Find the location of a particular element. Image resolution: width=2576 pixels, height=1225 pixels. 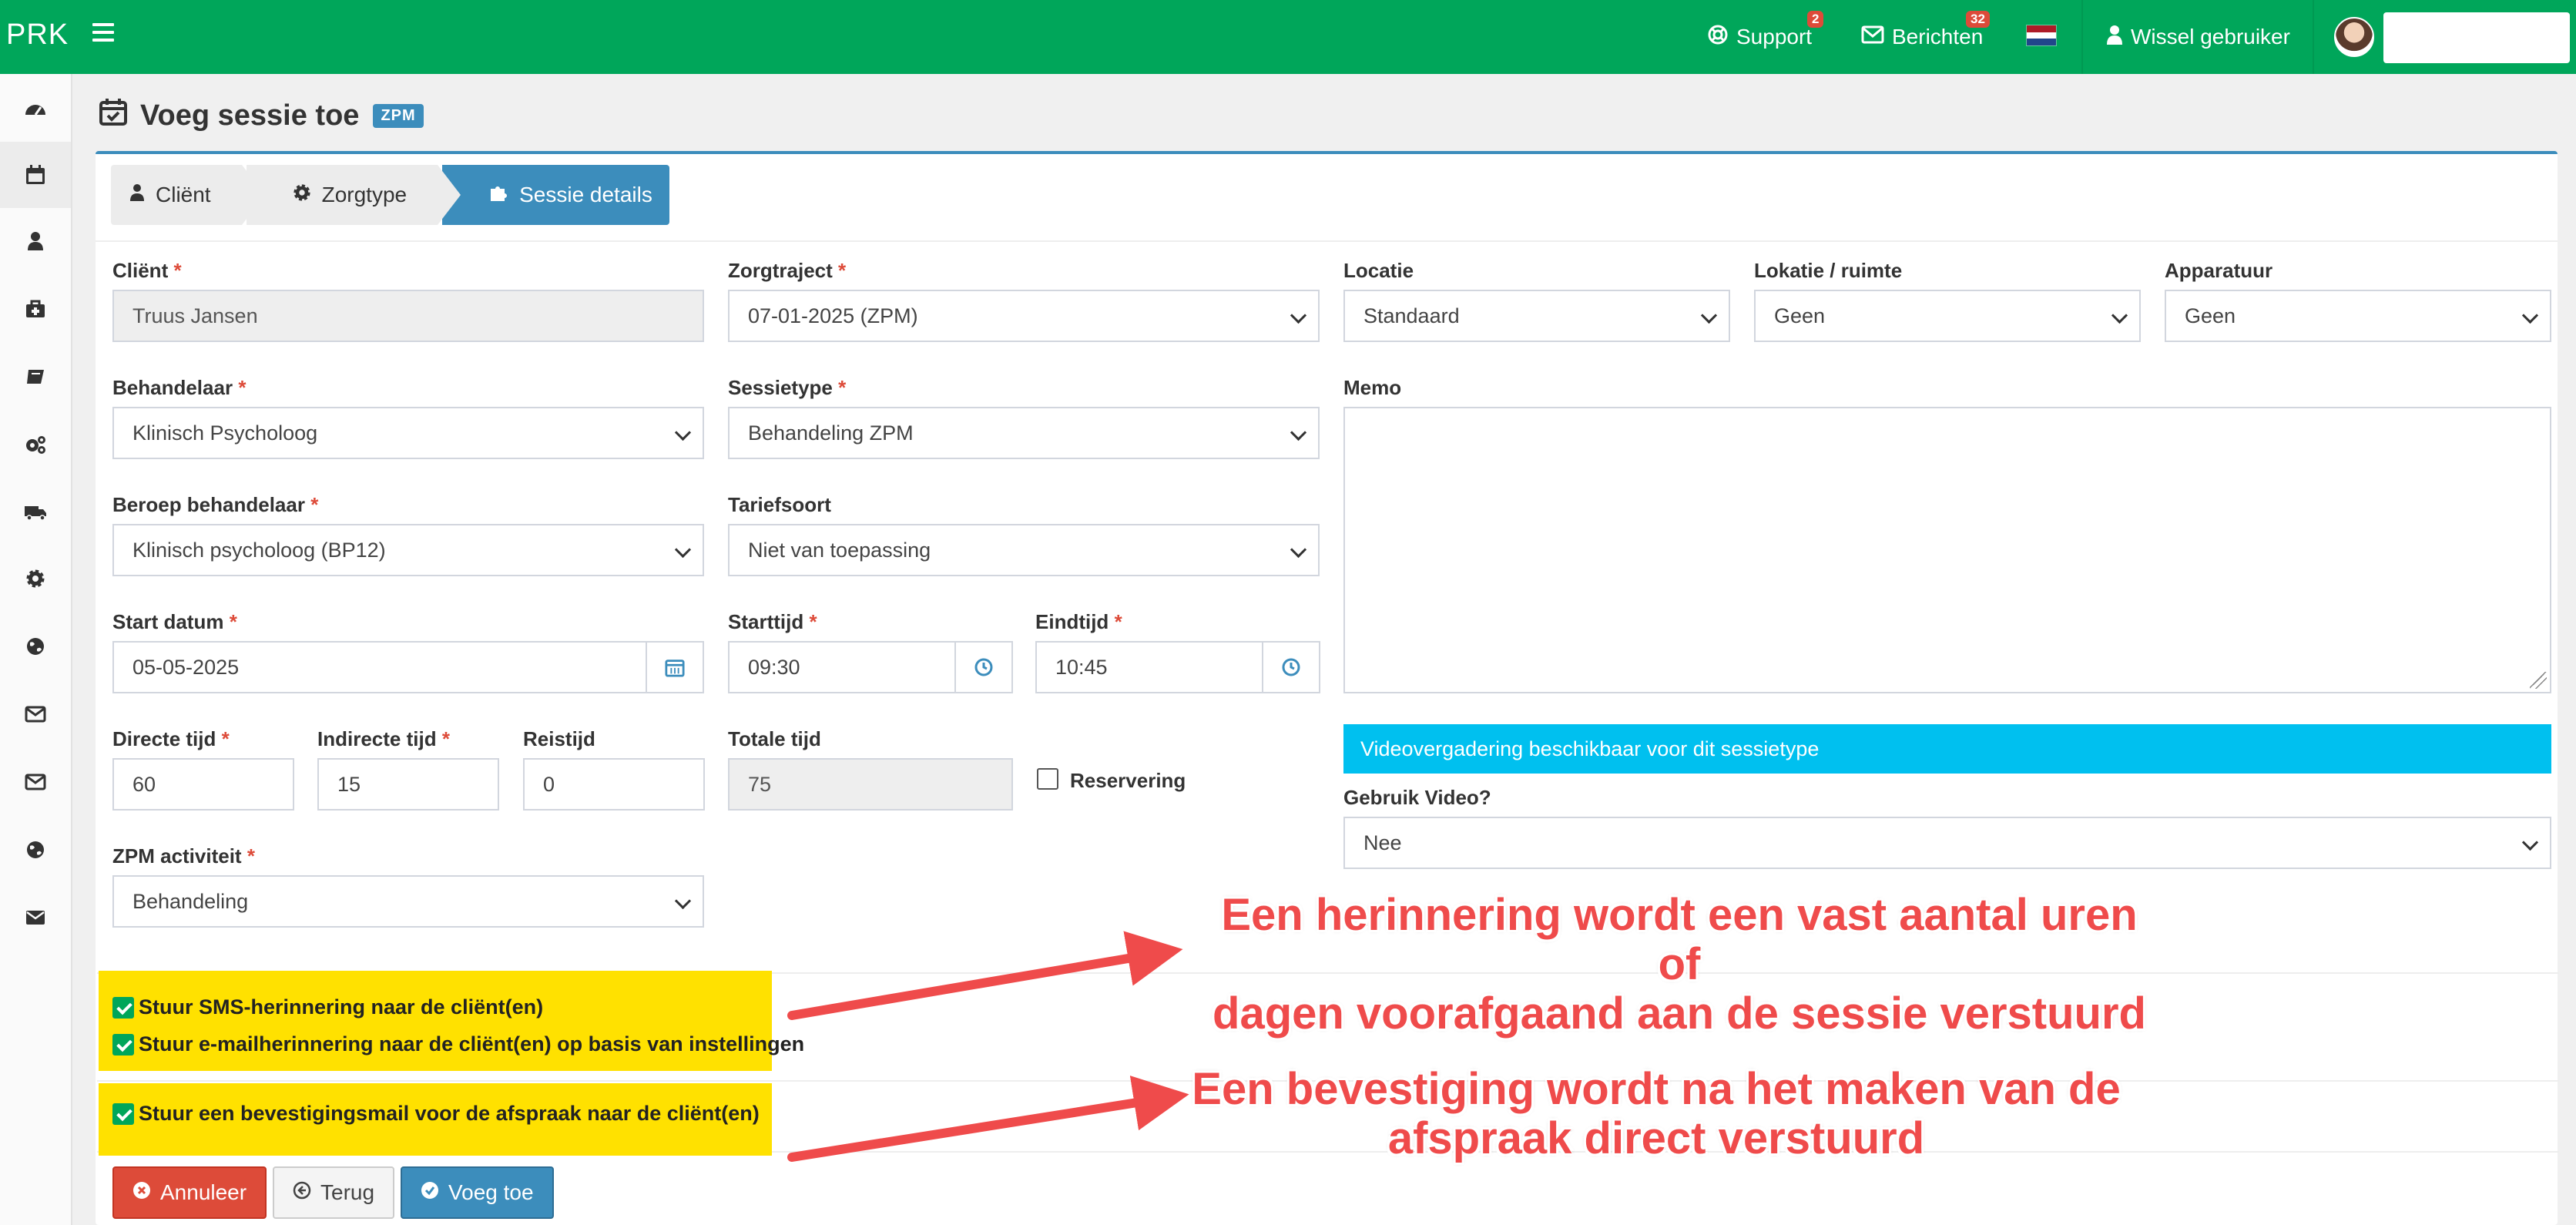

sidebar-item-dashboard is located at coordinates (35, 109).